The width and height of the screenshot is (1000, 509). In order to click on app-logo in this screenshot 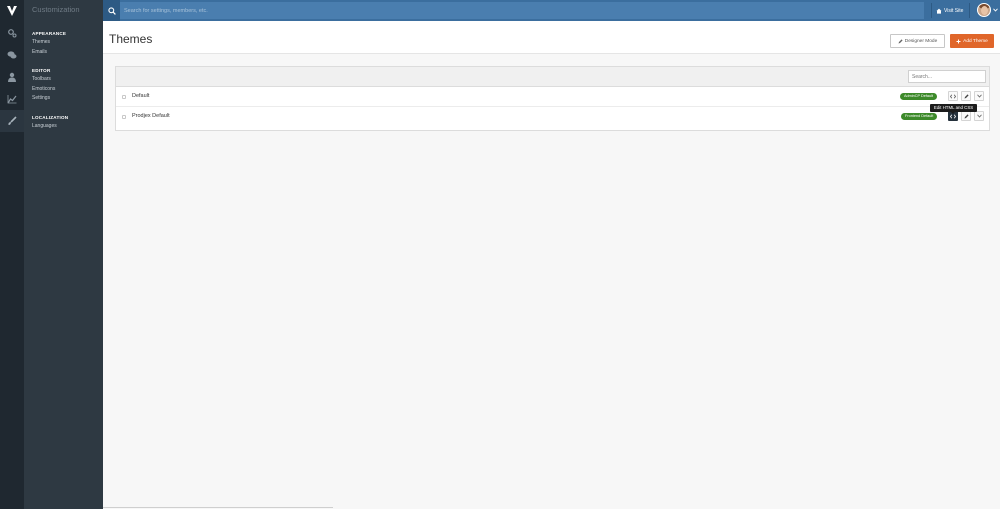, I will do `click(12, 11)`.